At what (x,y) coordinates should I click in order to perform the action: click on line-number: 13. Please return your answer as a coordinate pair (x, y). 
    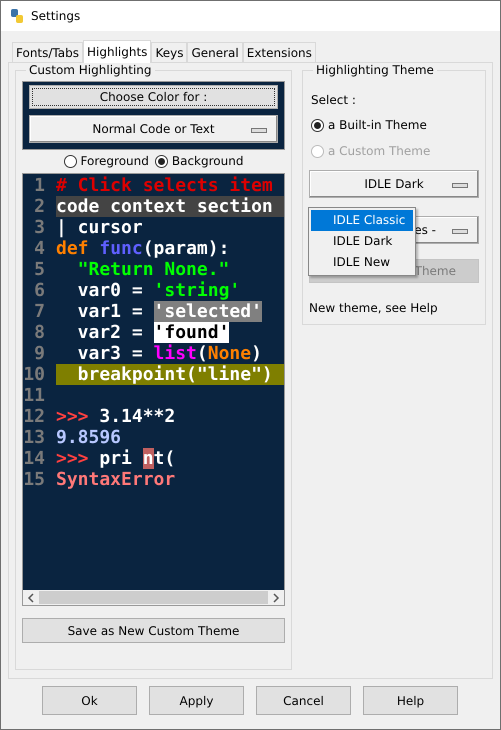
    Looking at the image, I should click on (34, 437).